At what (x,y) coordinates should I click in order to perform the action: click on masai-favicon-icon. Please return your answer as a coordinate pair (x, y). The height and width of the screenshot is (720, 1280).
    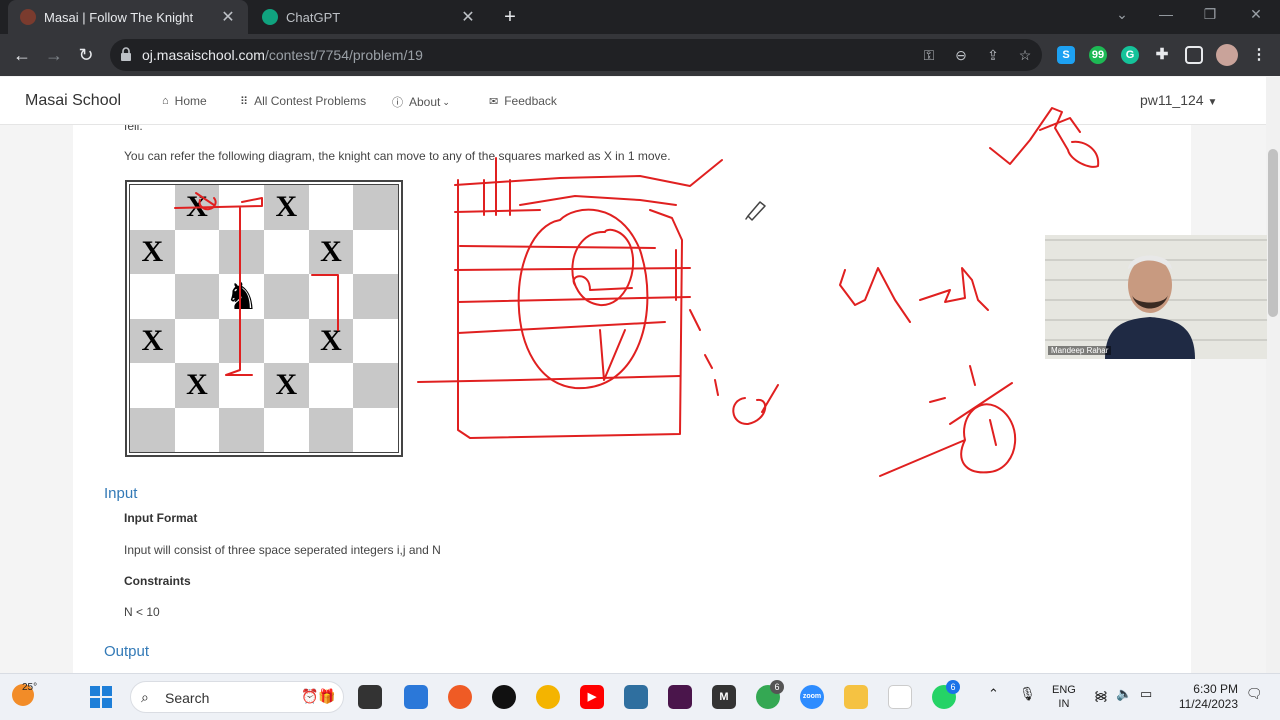
    Looking at the image, I should click on (28, 17).